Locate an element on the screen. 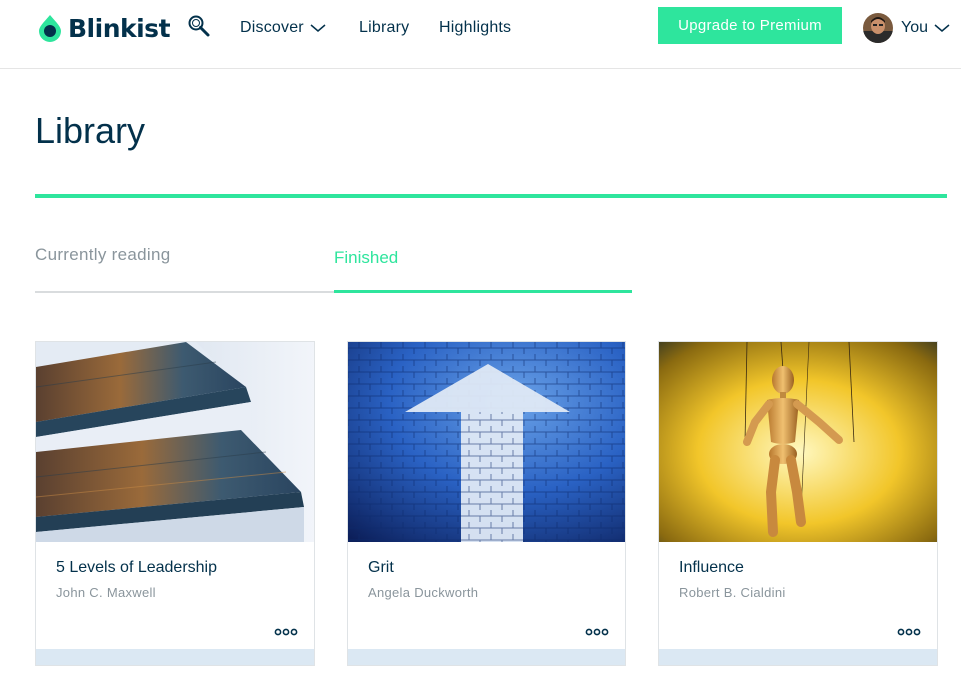 The image size is (961, 681). book-author: Robert B. Cialdini is located at coordinates (732, 592).